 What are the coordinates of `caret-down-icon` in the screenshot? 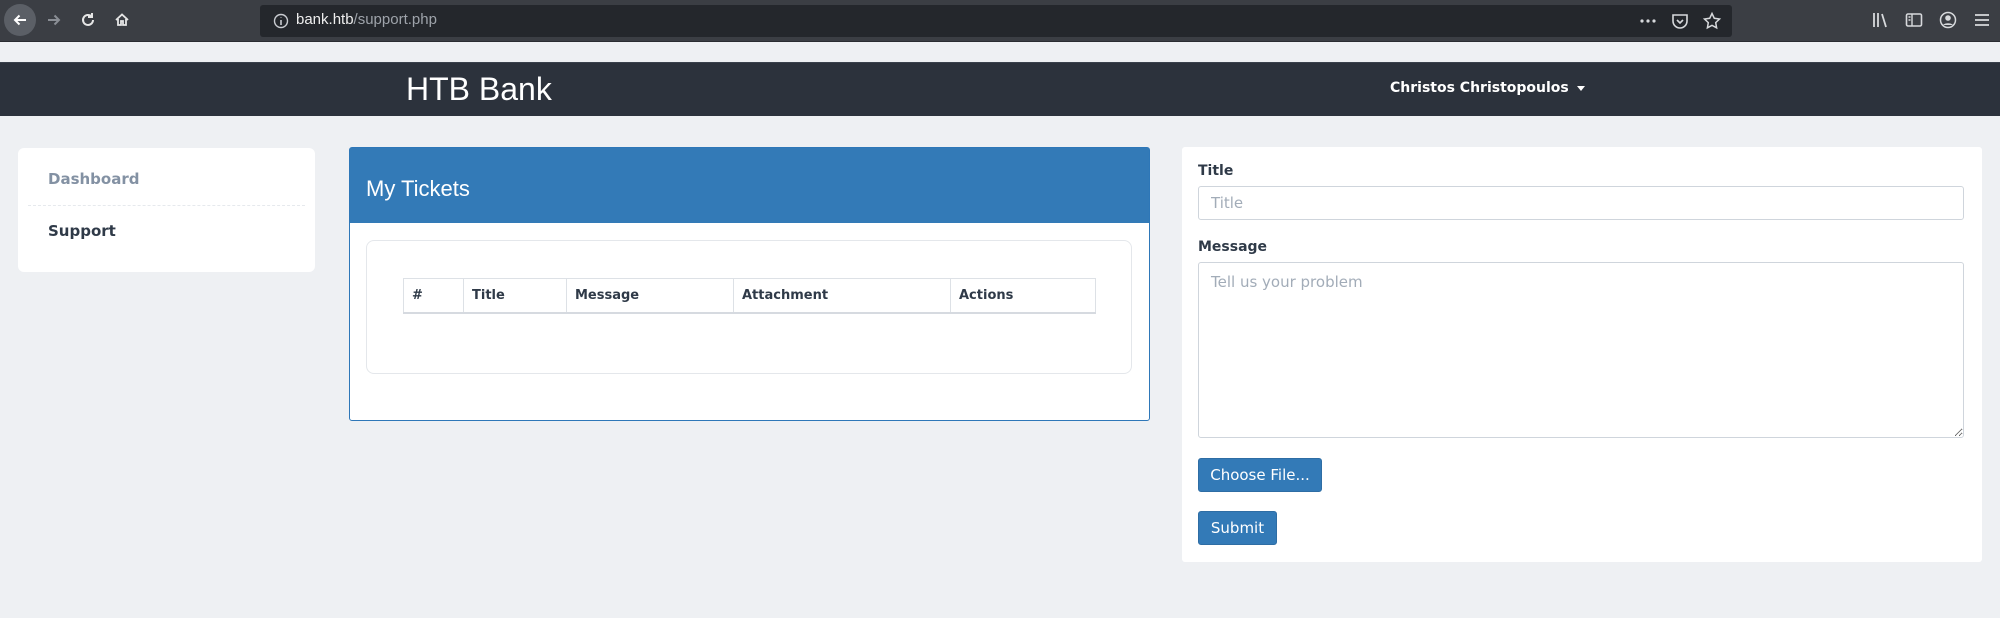 It's located at (1580, 88).